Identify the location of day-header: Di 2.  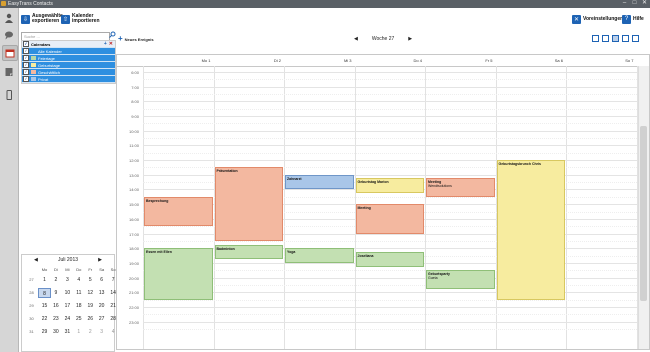
(247, 60).